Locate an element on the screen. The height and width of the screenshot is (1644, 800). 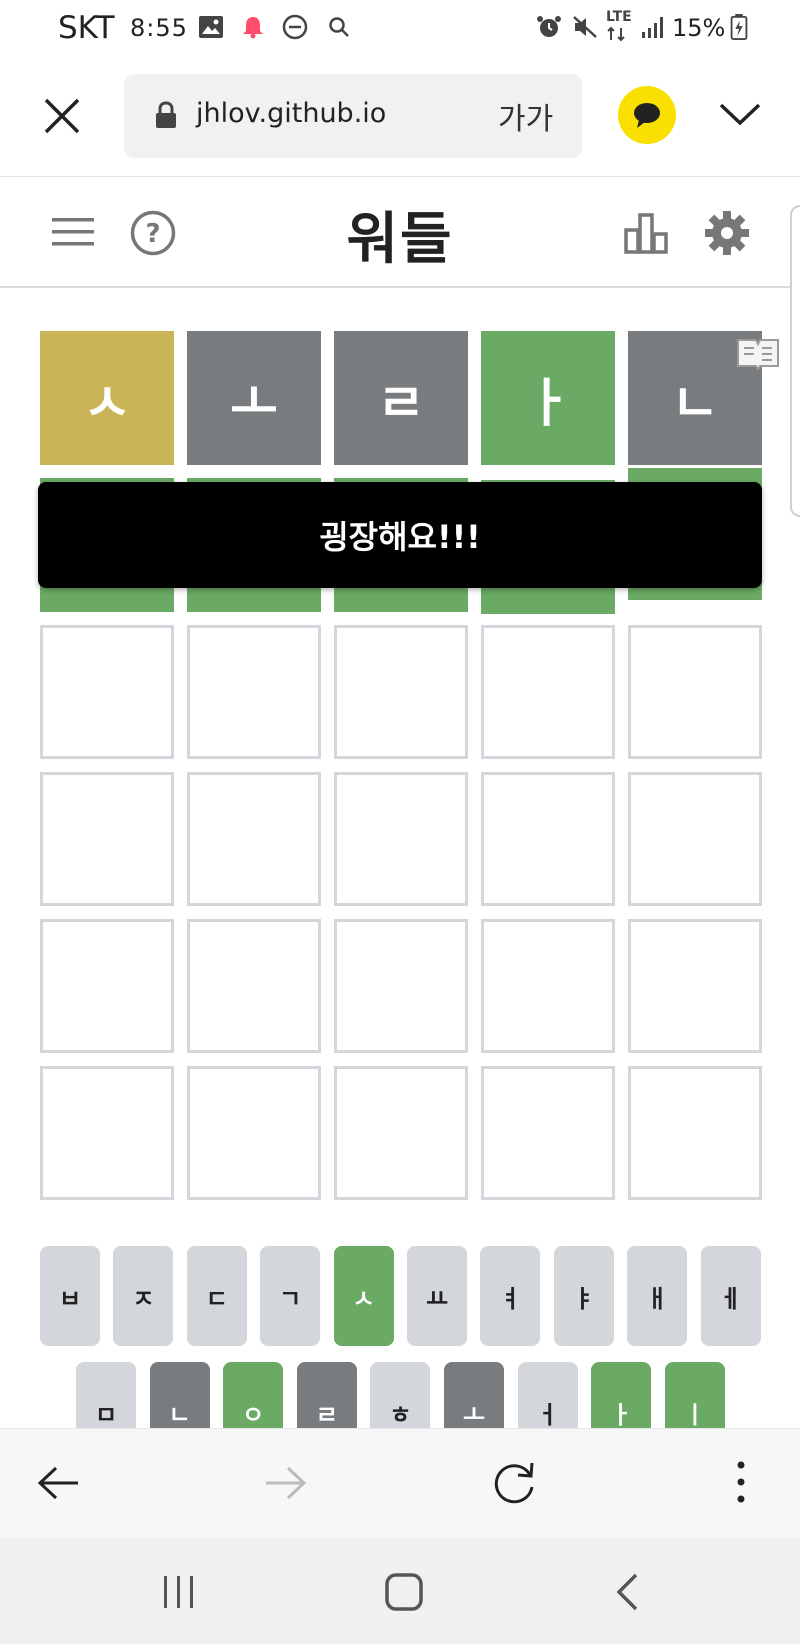
key-row1-9: ㅐ is located at coordinates (657, 1296).